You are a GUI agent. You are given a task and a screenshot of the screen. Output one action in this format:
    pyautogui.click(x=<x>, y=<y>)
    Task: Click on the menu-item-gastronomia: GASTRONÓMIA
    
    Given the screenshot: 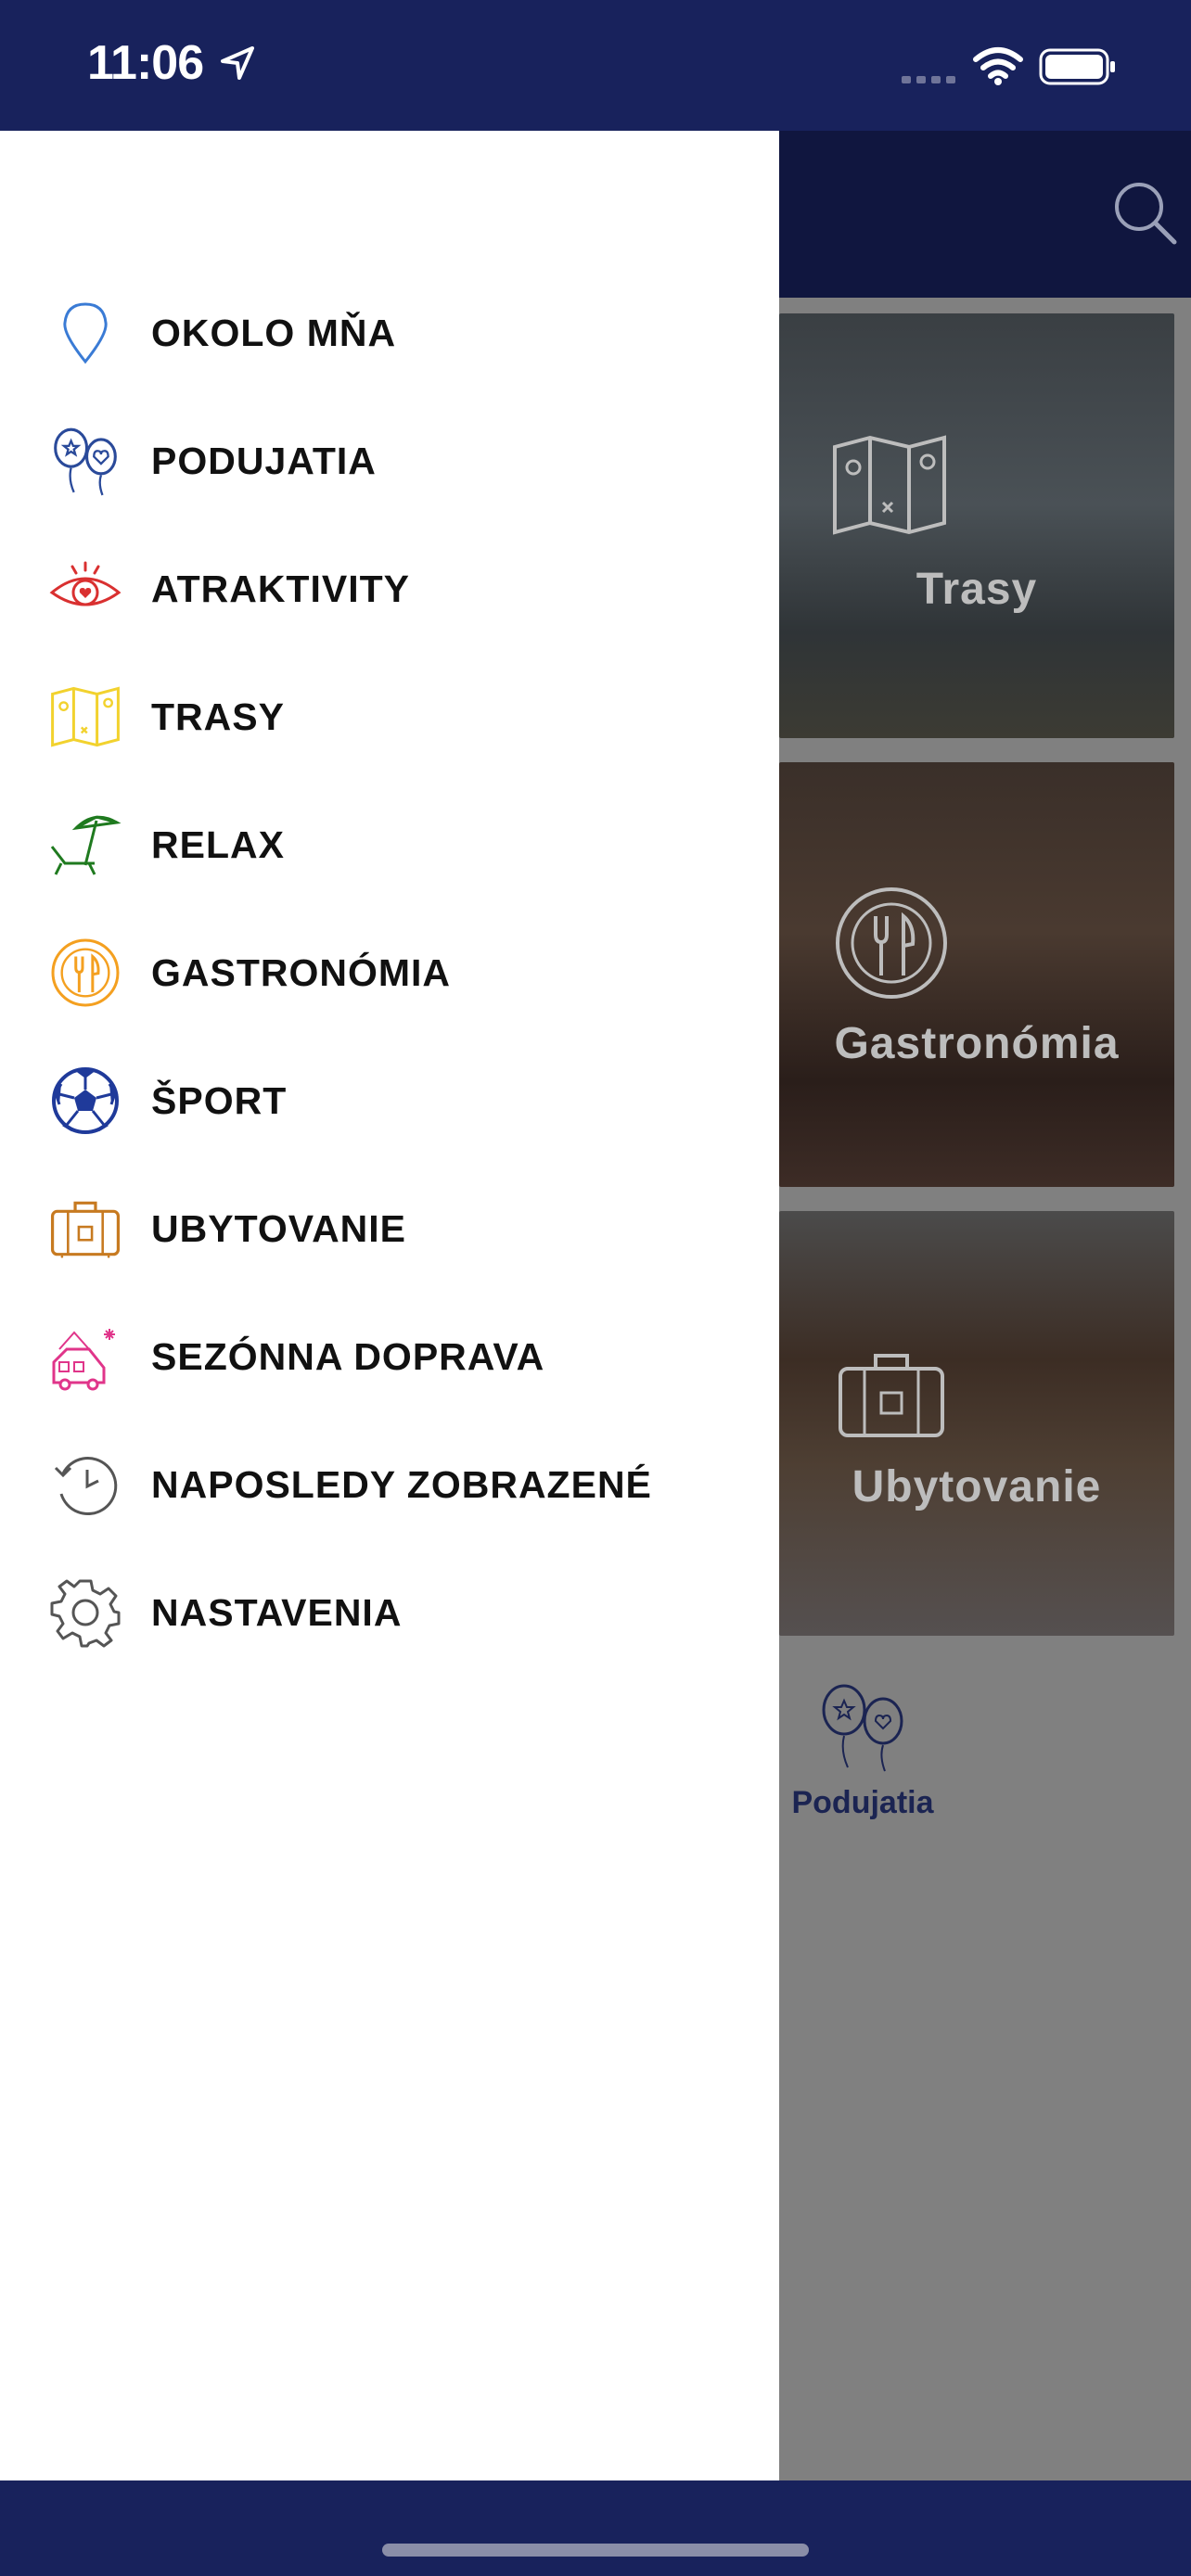 What is the action you would take?
    pyautogui.click(x=389, y=972)
    